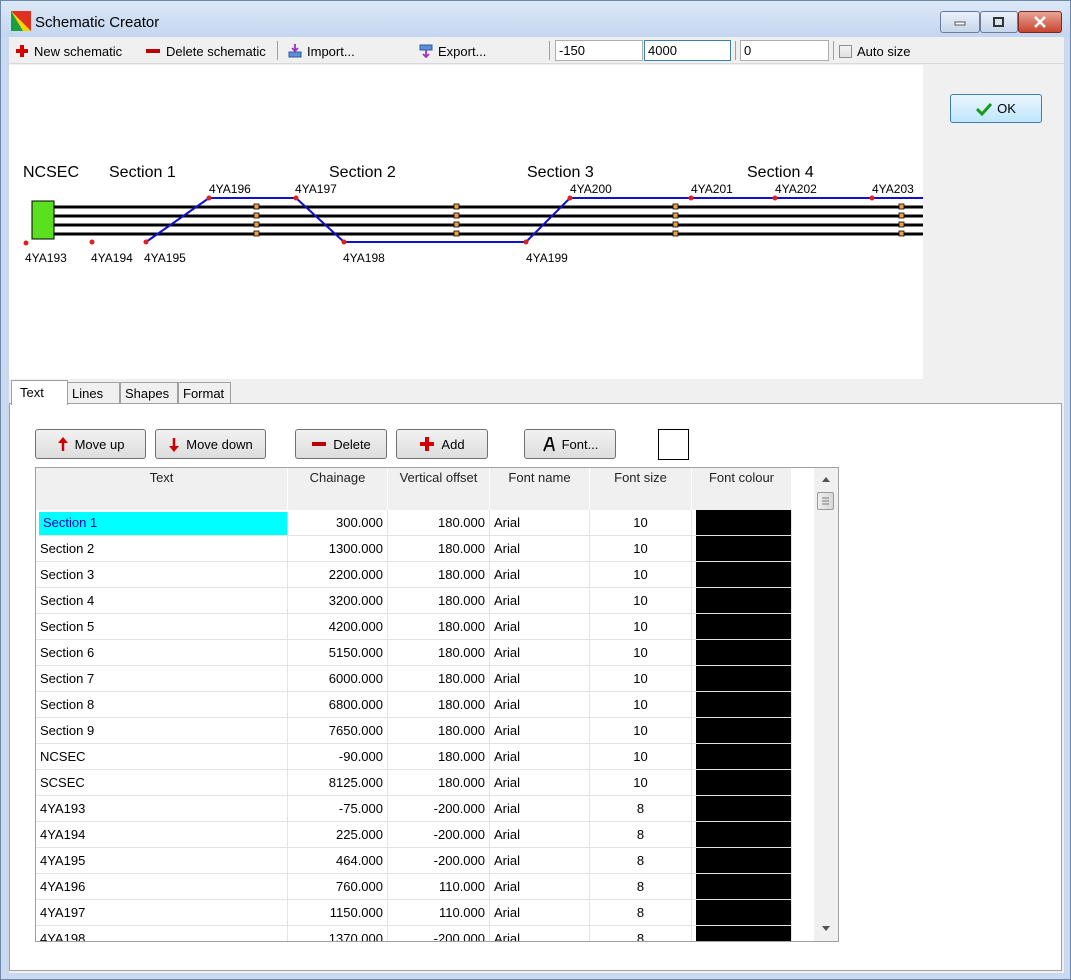 The image size is (1071, 980). Describe the element at coordinates (338, 809) in the screenshot. I see `cell-chainage: -75.000` at that location.